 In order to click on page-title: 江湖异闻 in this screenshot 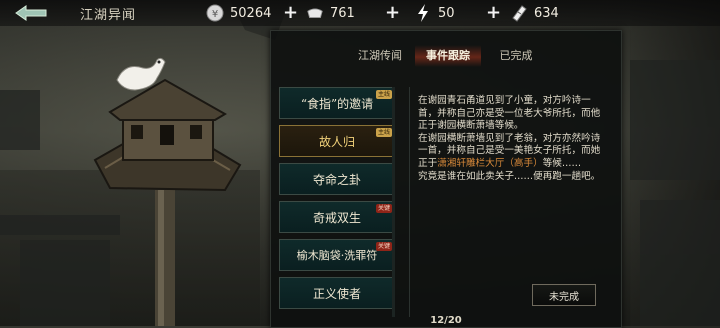, I will do `click(108, 15)`.